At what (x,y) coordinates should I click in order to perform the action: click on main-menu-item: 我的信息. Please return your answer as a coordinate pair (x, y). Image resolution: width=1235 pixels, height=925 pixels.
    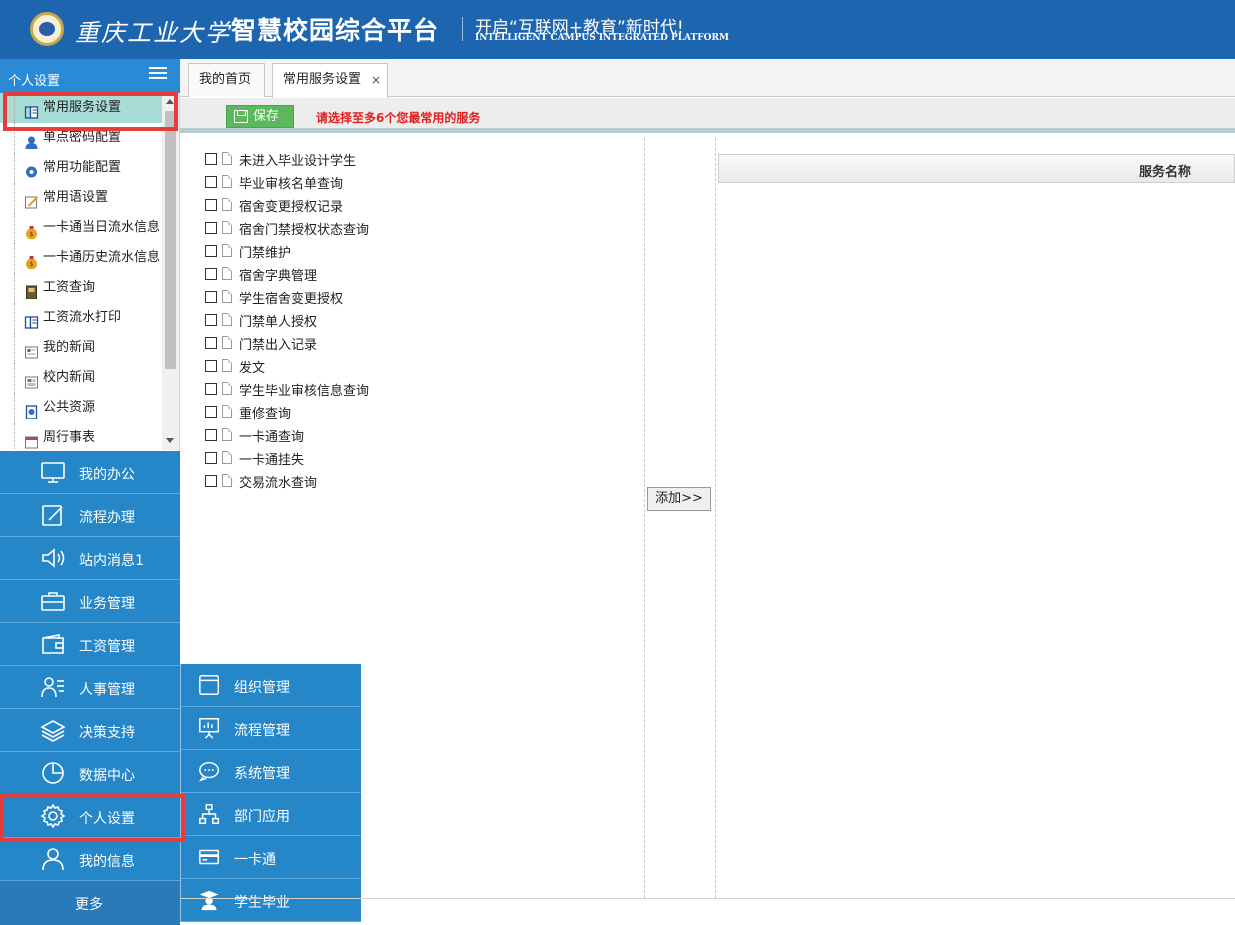
    Looking at the image, I should click on (90, 859).